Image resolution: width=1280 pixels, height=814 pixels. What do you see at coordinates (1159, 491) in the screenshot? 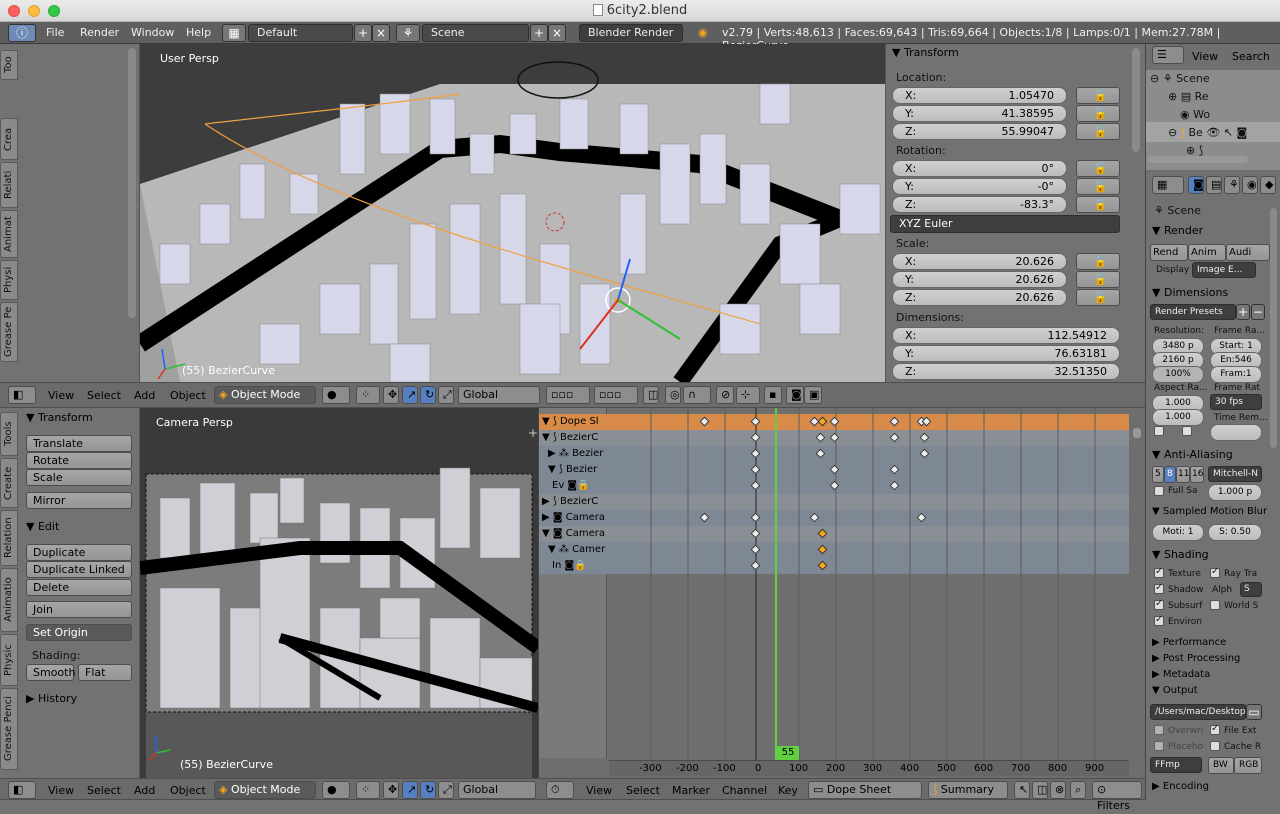
I see `full-sample-checkbox` at bounding box center [1159, 491].